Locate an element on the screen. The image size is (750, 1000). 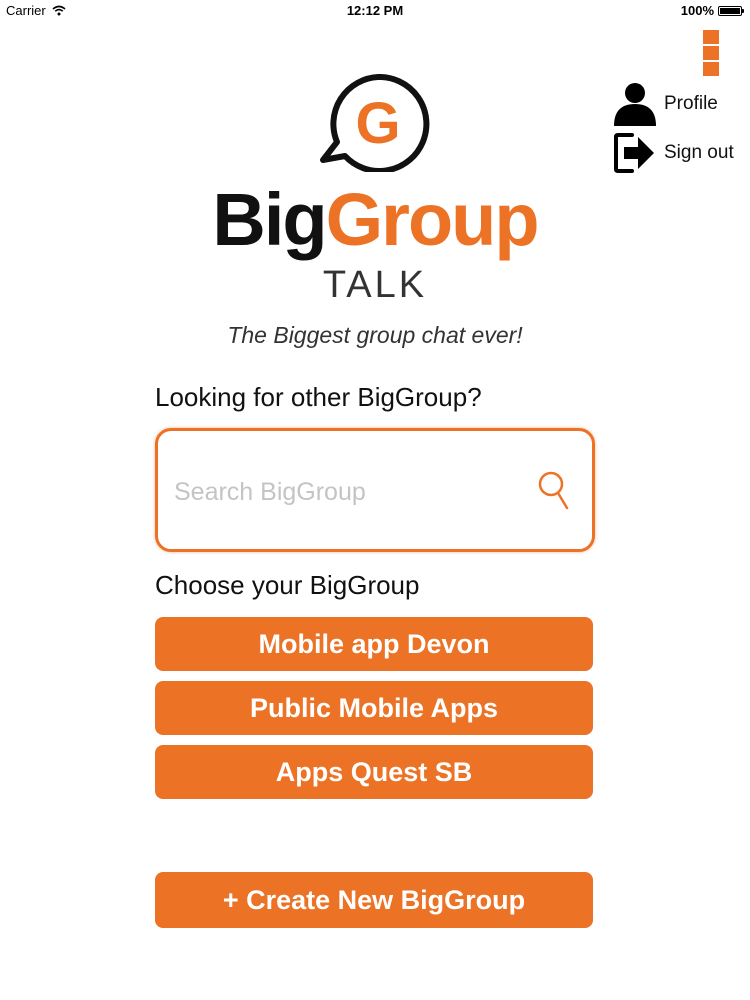
group-button-apps-quest-sb: Apps Quest SB is located at coordinates (374, 772).